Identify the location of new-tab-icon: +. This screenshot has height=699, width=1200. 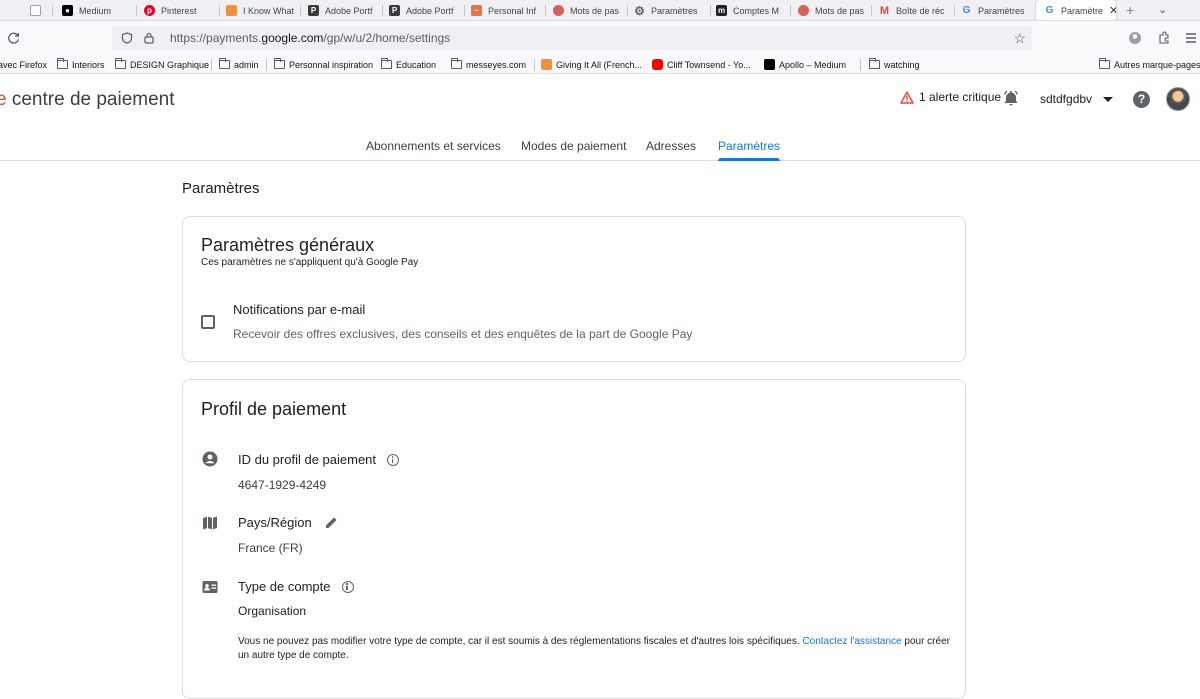
(1130, 10).